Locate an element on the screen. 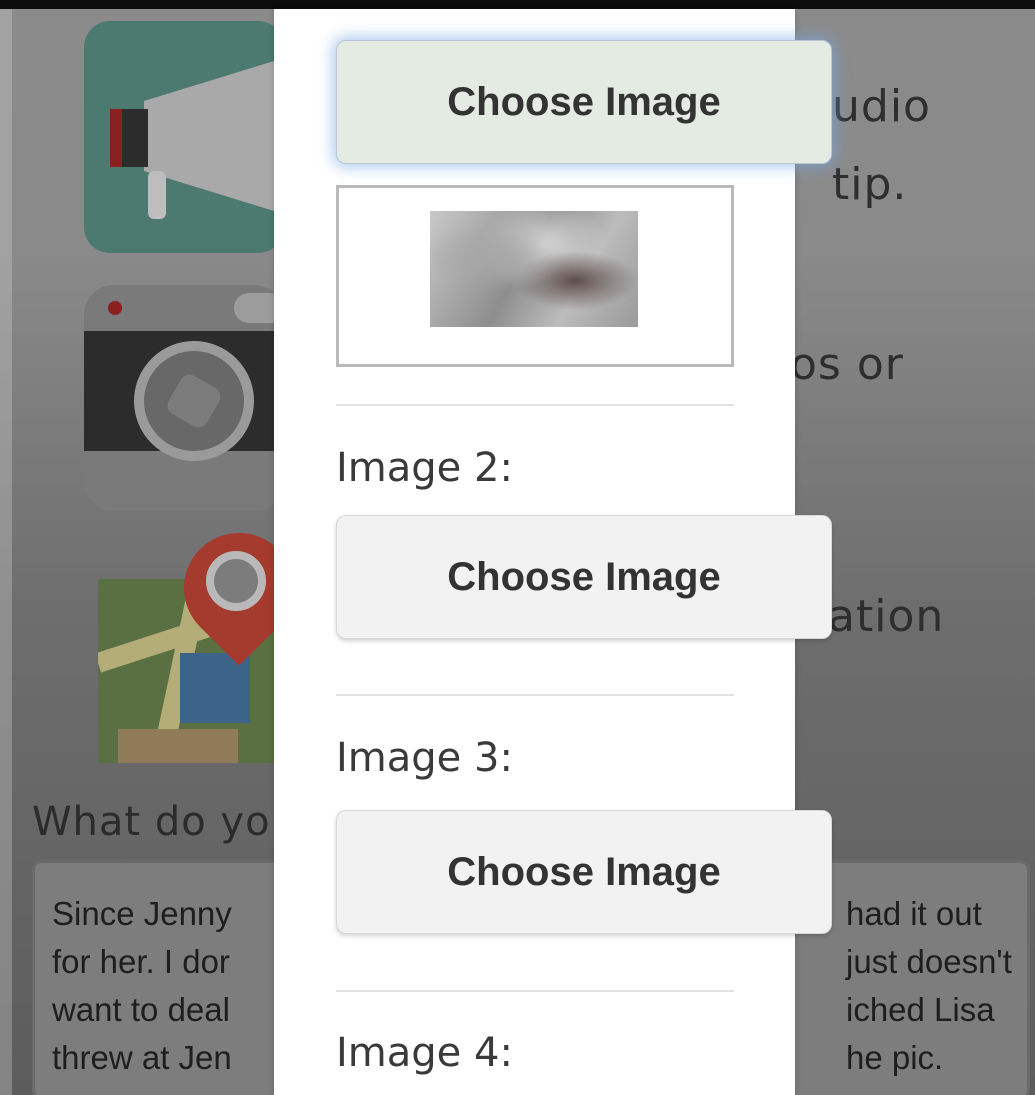 The width and height of the screenshot is (1035, 1095). camera-flash-dot is located at coordinates (115, 308).